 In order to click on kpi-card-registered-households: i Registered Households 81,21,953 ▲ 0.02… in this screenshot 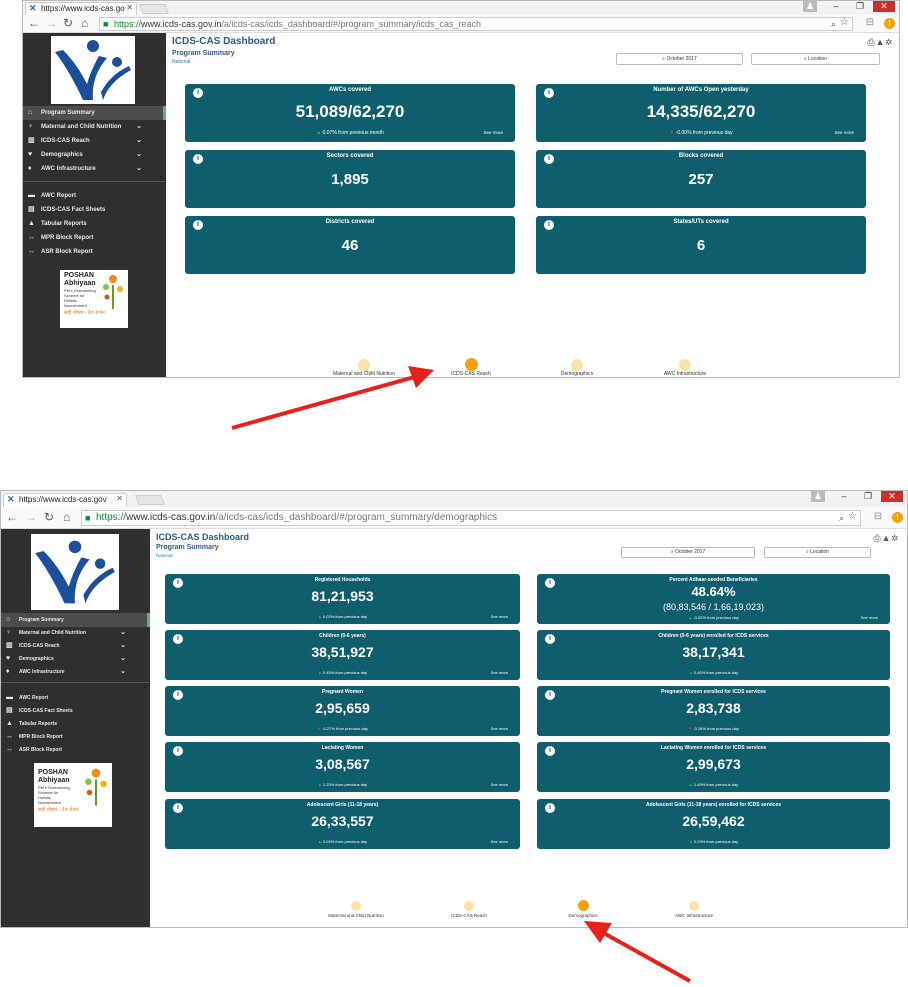, I will do `click(342, 599)`.